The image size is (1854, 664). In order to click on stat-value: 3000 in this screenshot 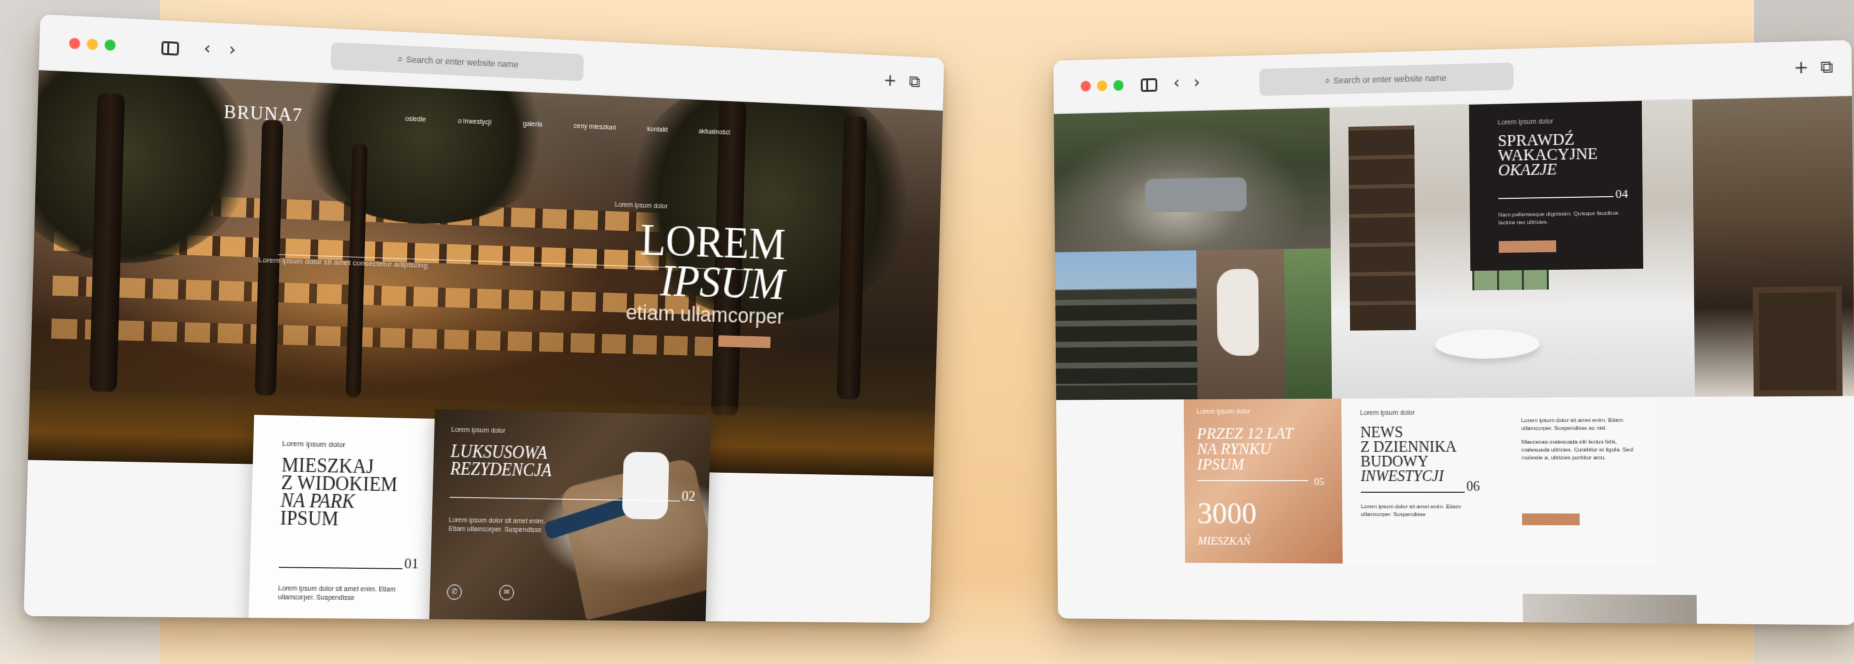, I will do `click(1226, 513)`.